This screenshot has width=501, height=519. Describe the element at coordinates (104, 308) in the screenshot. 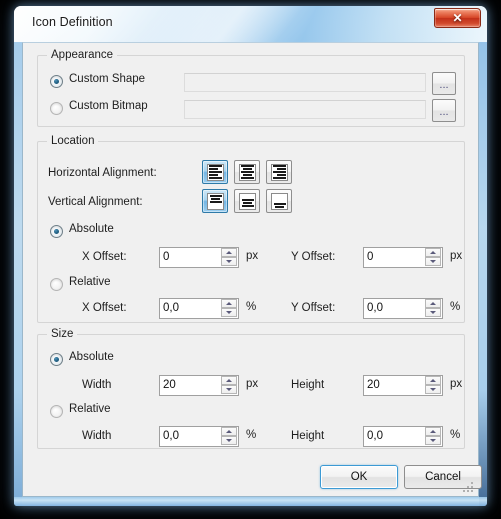

I see `label-location-relative-x: X Offset:` at that location.